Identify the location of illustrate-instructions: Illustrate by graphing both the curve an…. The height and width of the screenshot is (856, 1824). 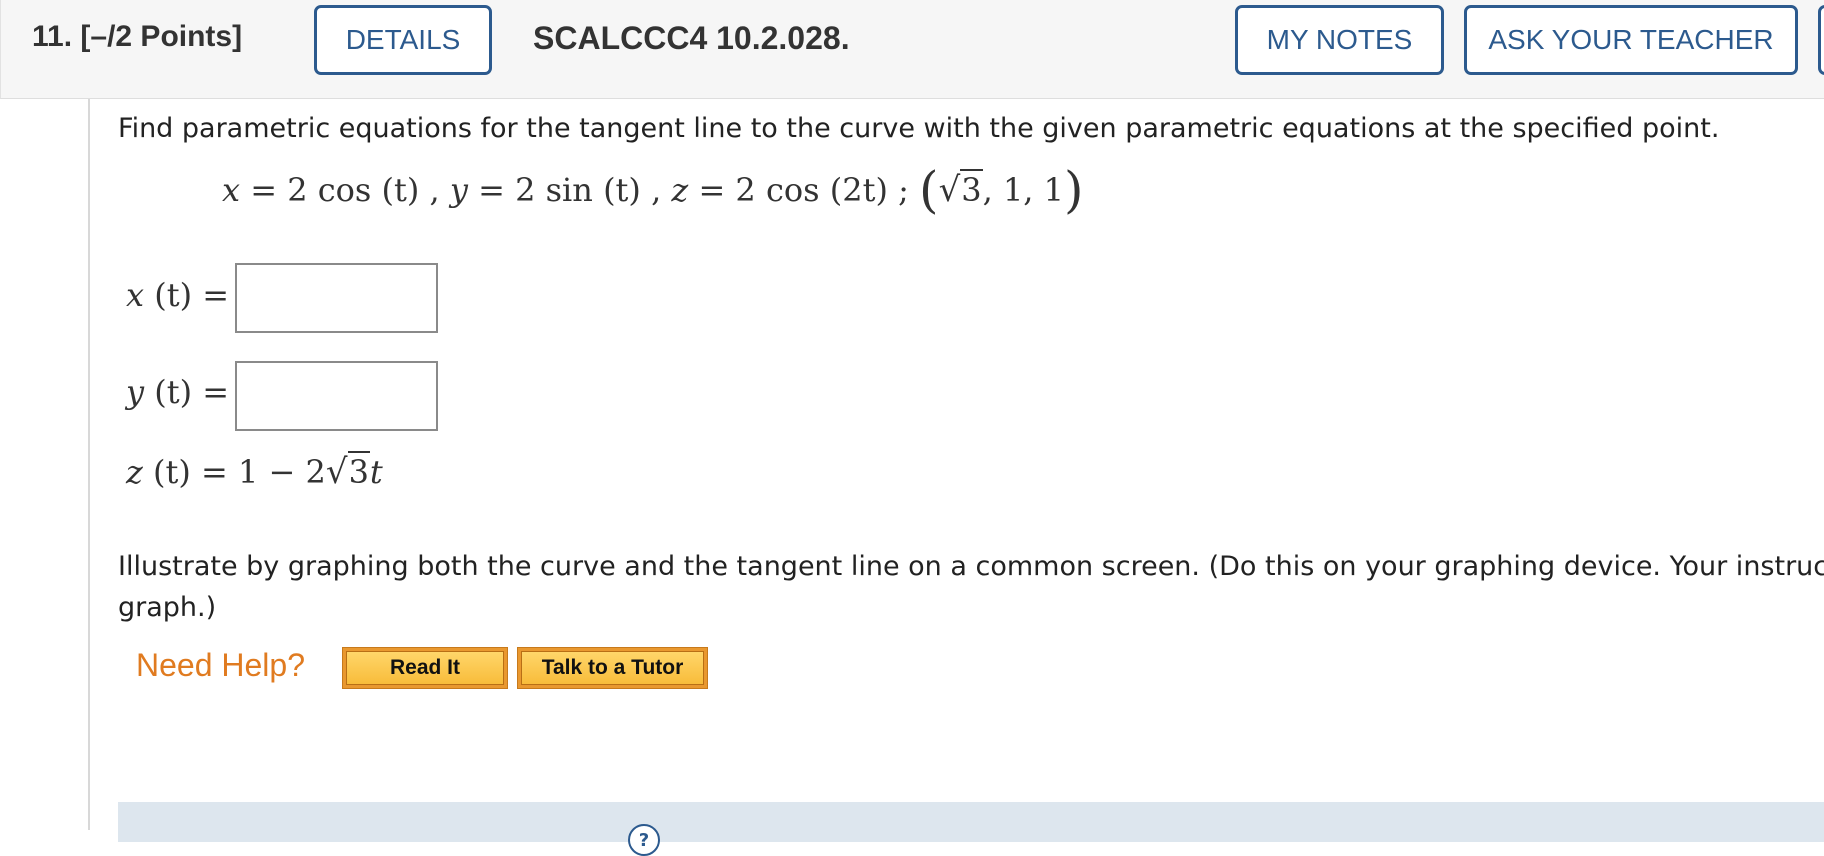
(971, 587).